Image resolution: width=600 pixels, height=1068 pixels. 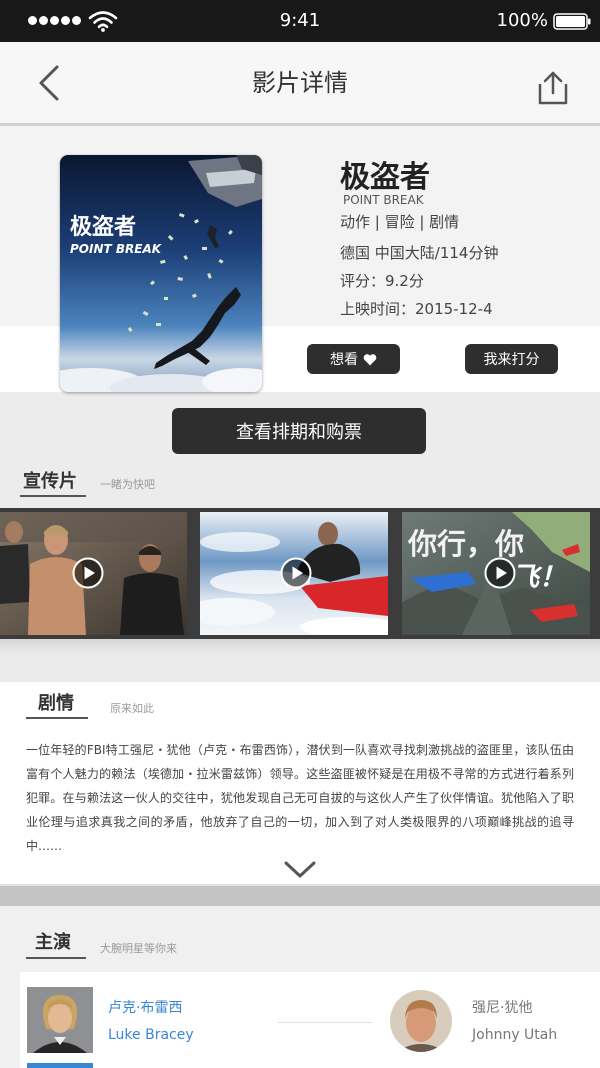 I want to click on page-title: 影片详情, so click(x=300, y=83).